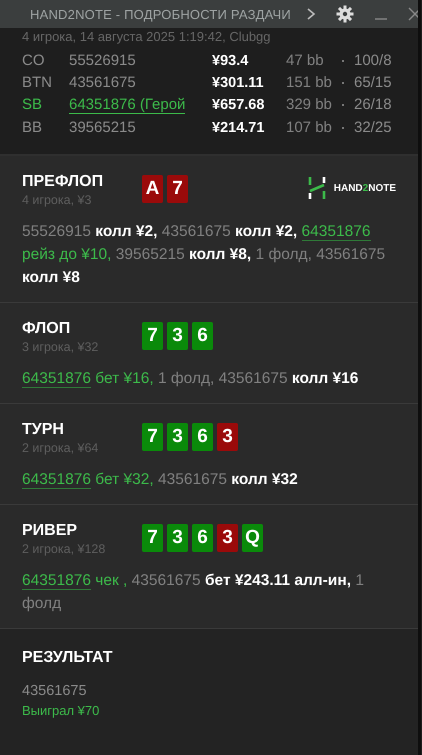 The height and width of the screenshot is (755, 422). I want to click on street-title: РИВЕР, so click(50, 531).